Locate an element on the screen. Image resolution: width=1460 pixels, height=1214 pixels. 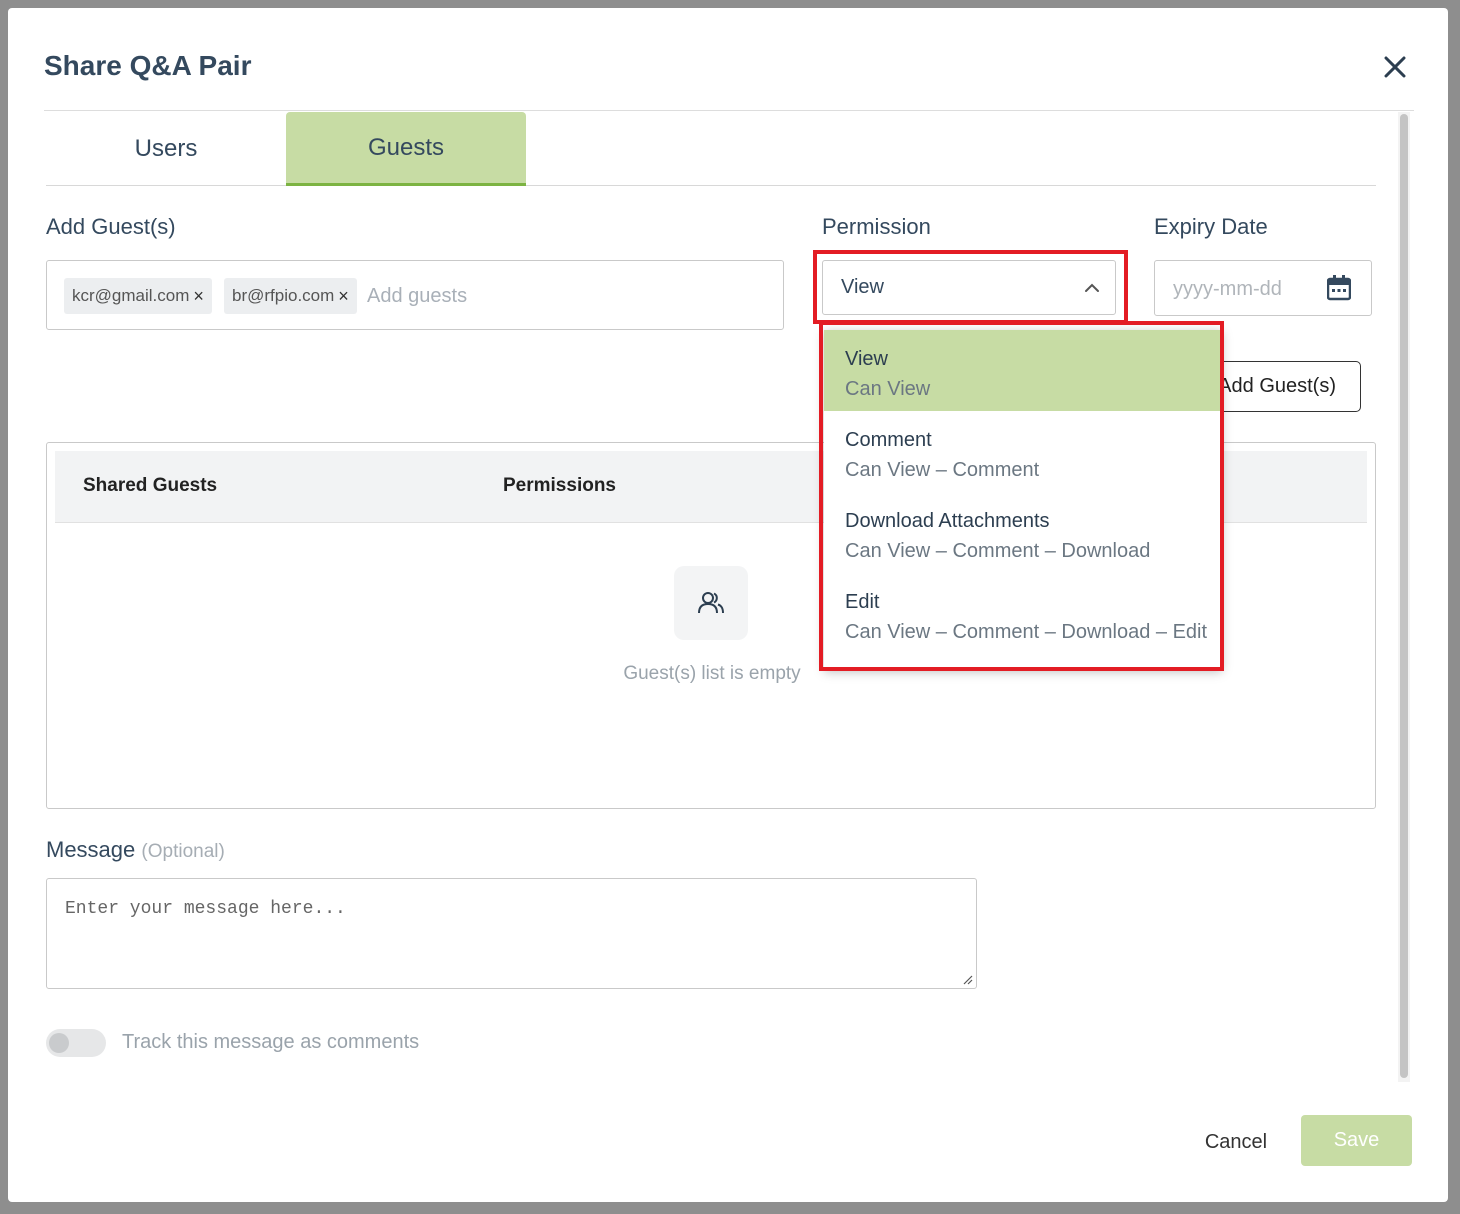
resize-grip-icon is located at coordinates (967, 979).